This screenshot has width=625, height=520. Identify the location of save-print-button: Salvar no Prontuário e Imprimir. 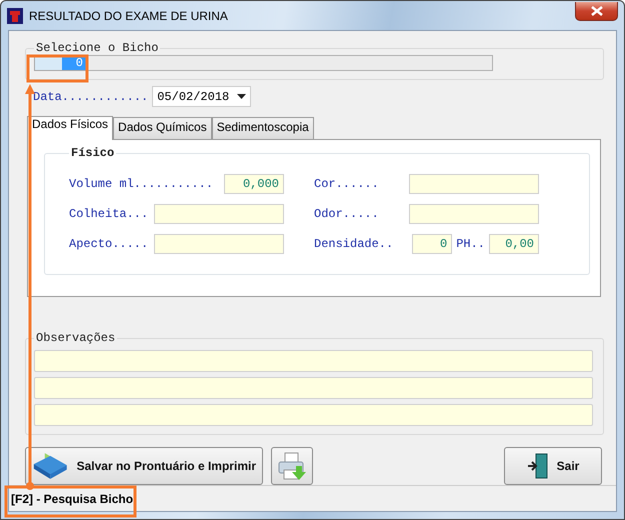
(144, 466).